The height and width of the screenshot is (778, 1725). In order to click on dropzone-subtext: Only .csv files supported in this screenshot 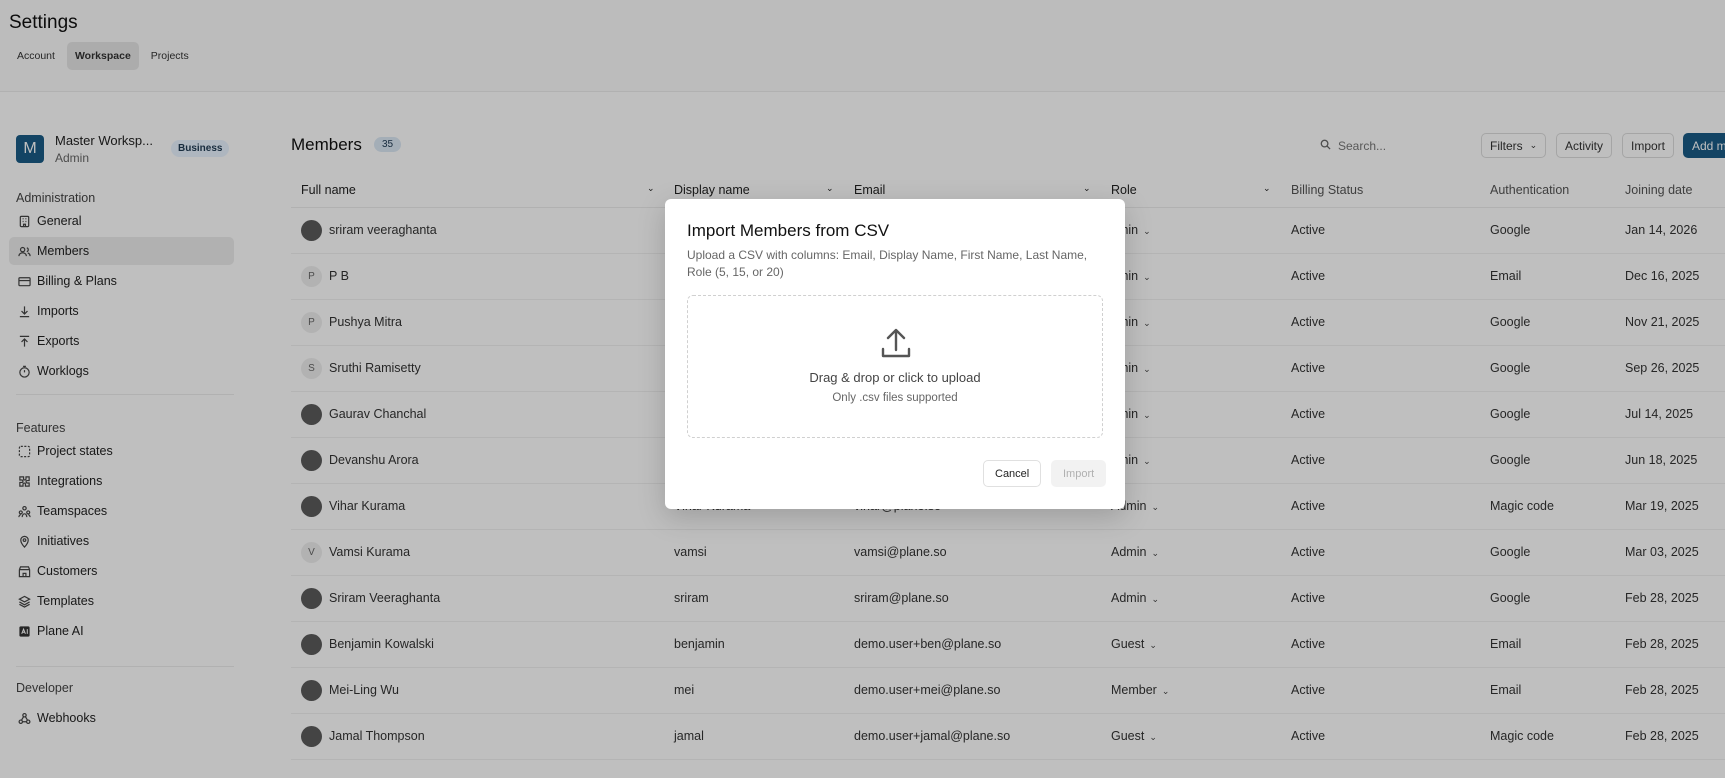, I will do `click(895, 398)`.